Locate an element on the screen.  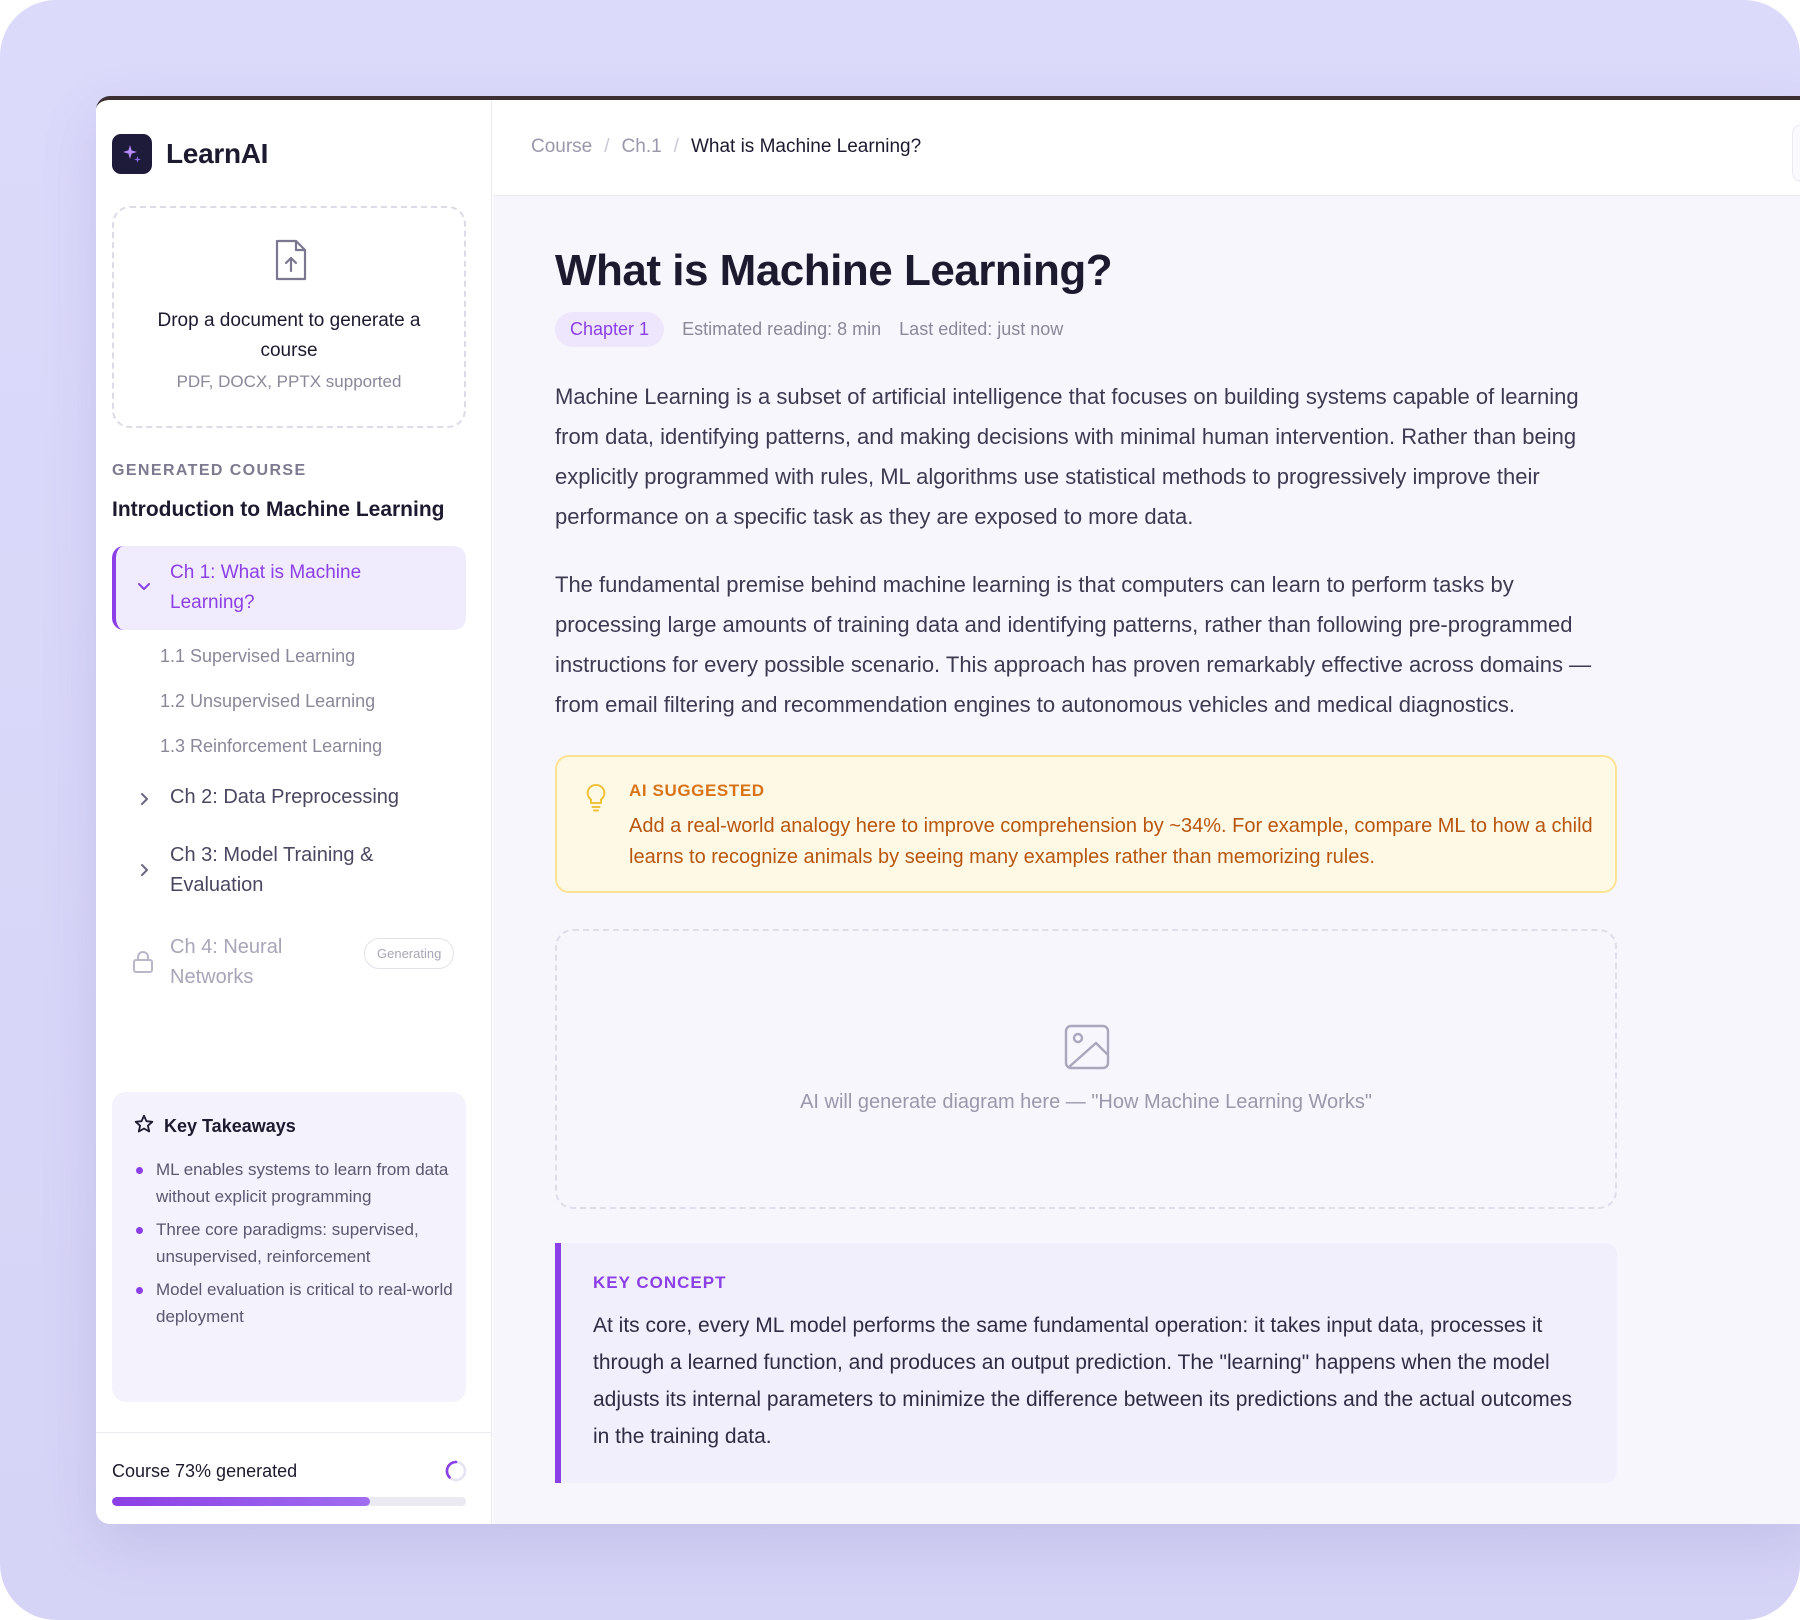
subchapter-item: 1.2 Unsupervised Learning is located at coordinates (267, 701).